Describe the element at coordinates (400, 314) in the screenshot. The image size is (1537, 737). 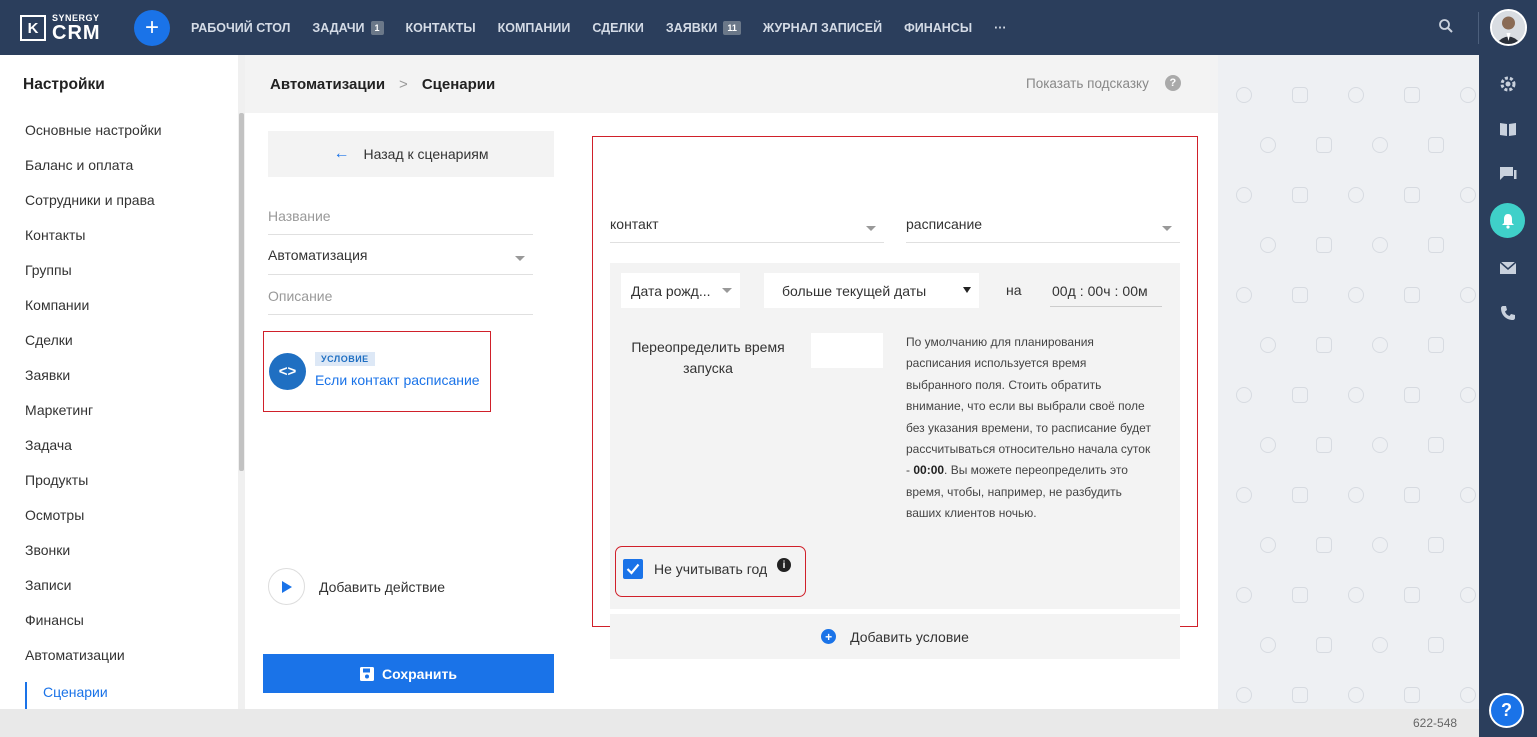
I see `description-divider` at that location.